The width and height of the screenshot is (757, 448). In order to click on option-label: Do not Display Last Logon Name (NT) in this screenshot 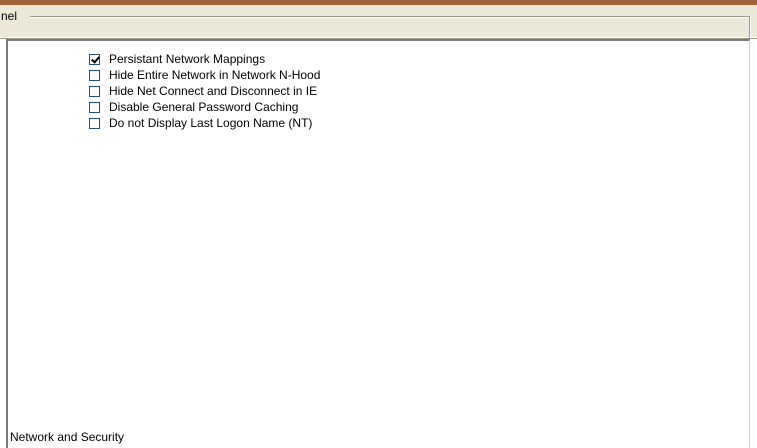, I will do `click(211, 123)`.